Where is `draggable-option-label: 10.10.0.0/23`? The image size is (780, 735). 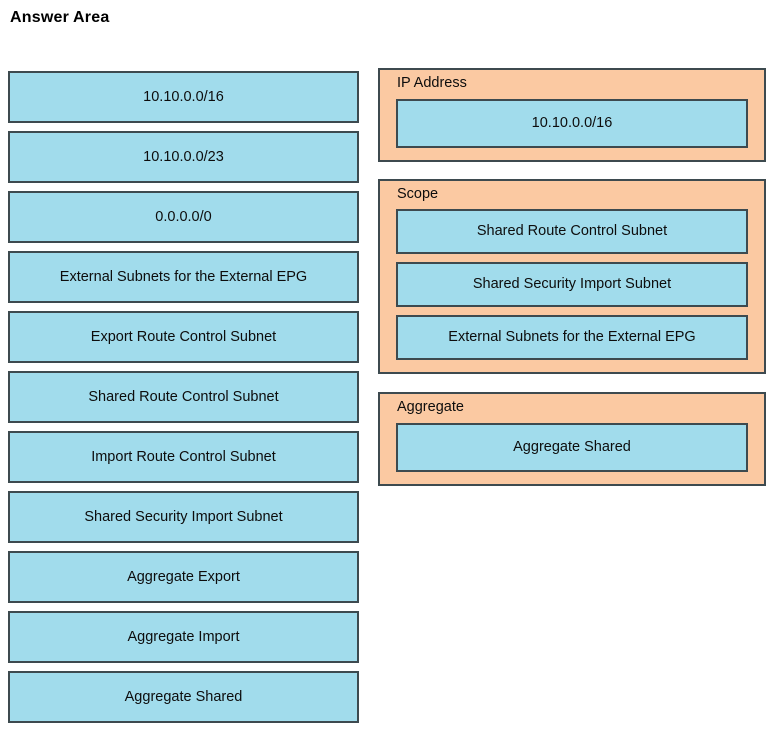 draggable-option-label: 10.10.0.0/23 is located at coordinates (183, 156).